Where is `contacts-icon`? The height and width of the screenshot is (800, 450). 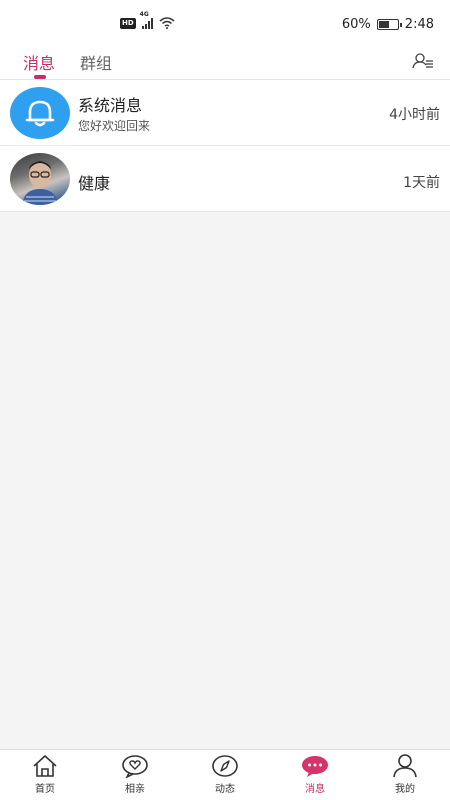 contacts-icon is located at coordinates (423, 61).